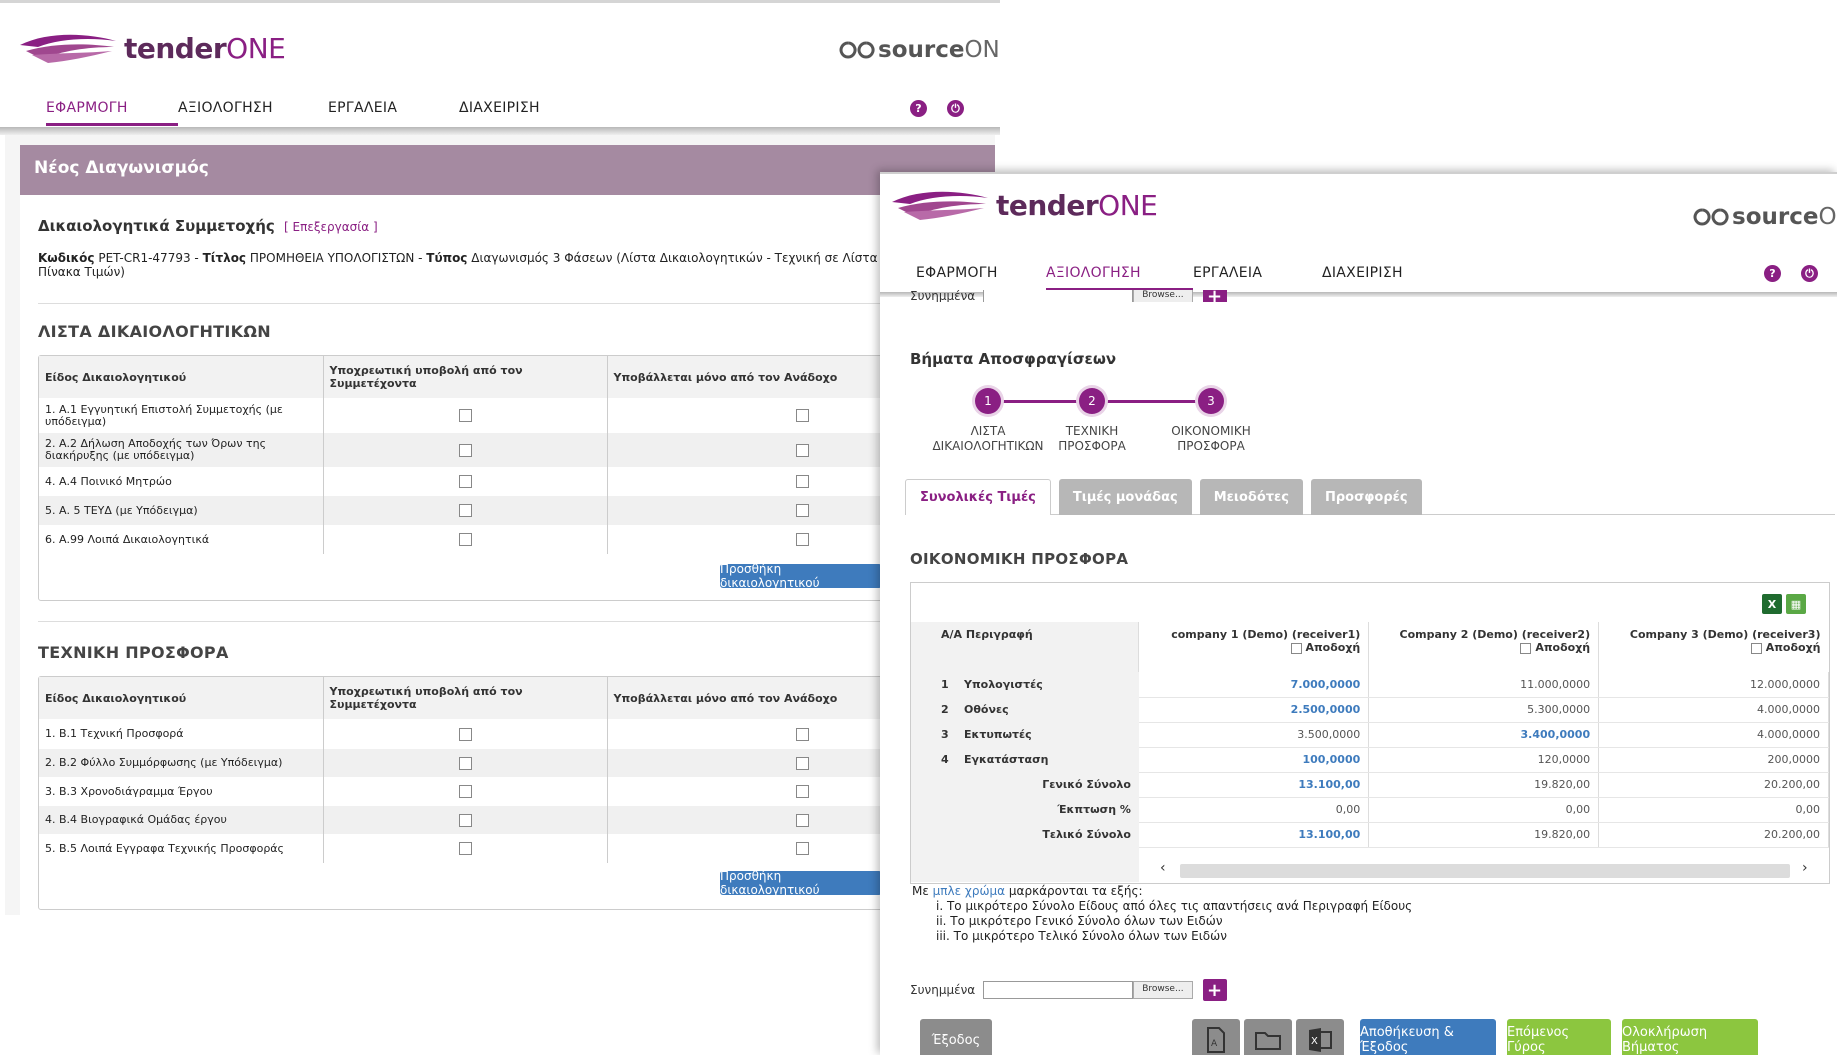 The height and width of the screenshot is (1055, 1837). Describe the element at coordinates (1211, 401) in the screenshot. I see `step-3-marker: 3` at that location.